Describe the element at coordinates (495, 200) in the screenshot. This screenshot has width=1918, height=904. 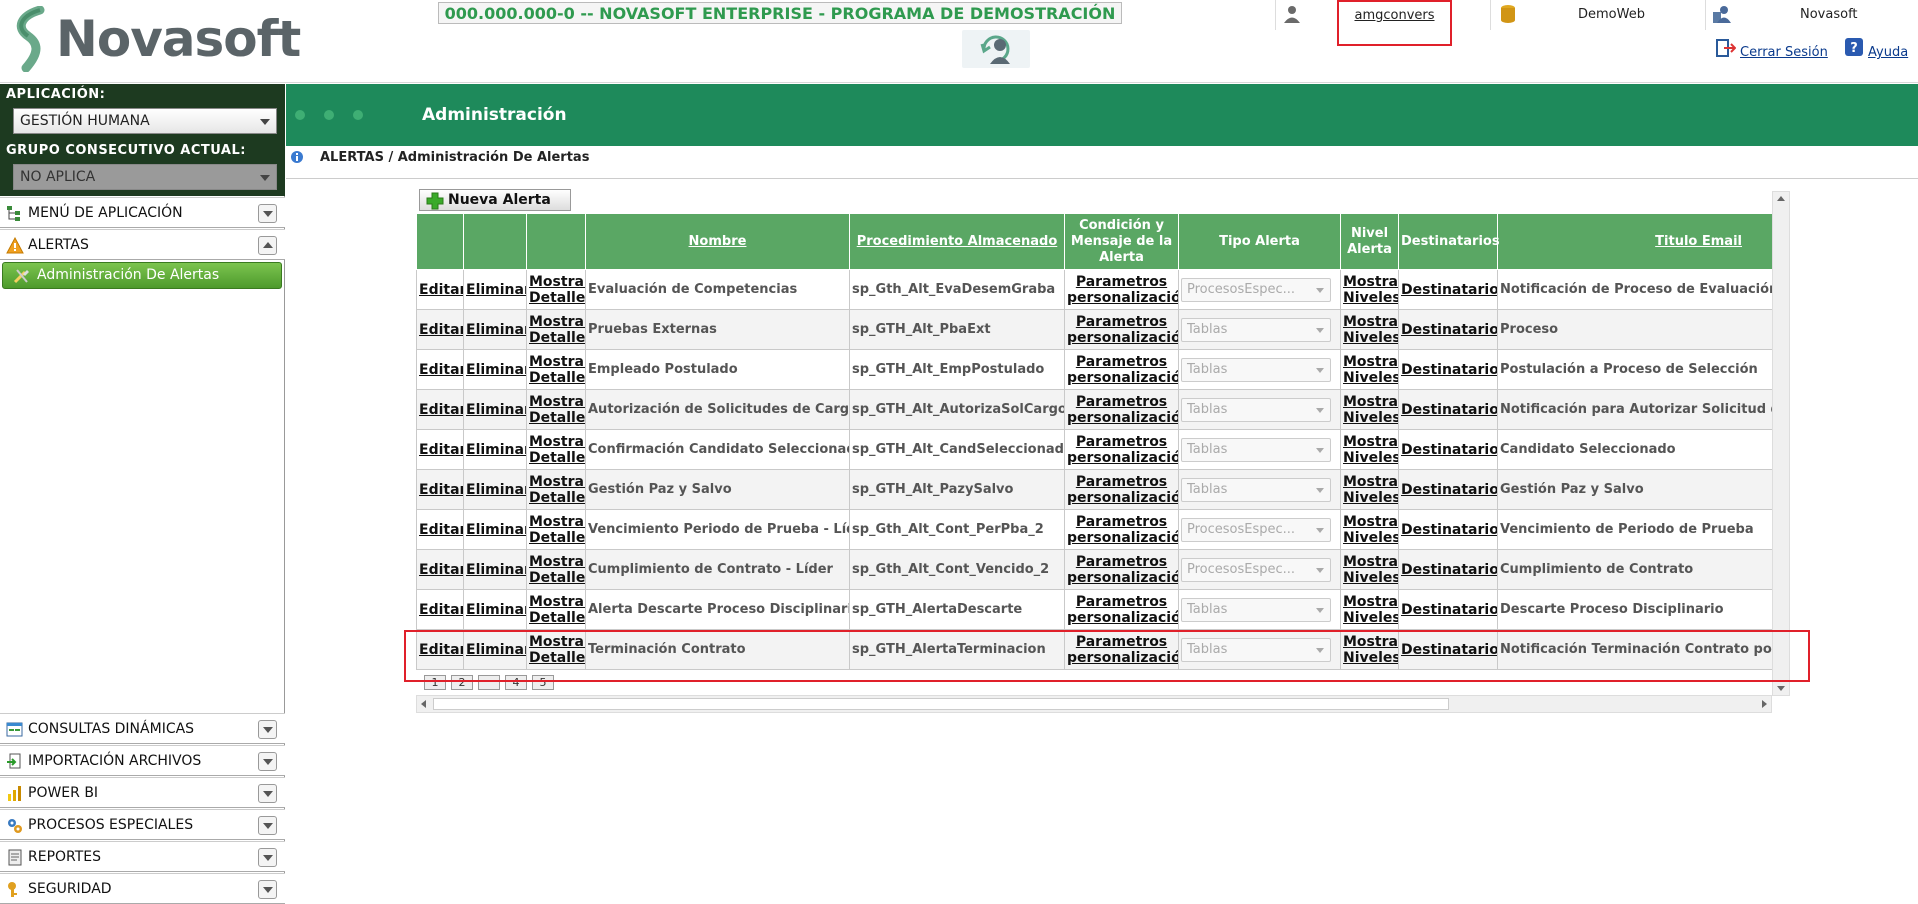
I see `new-alert-button: Nueva Alerta` at that location.